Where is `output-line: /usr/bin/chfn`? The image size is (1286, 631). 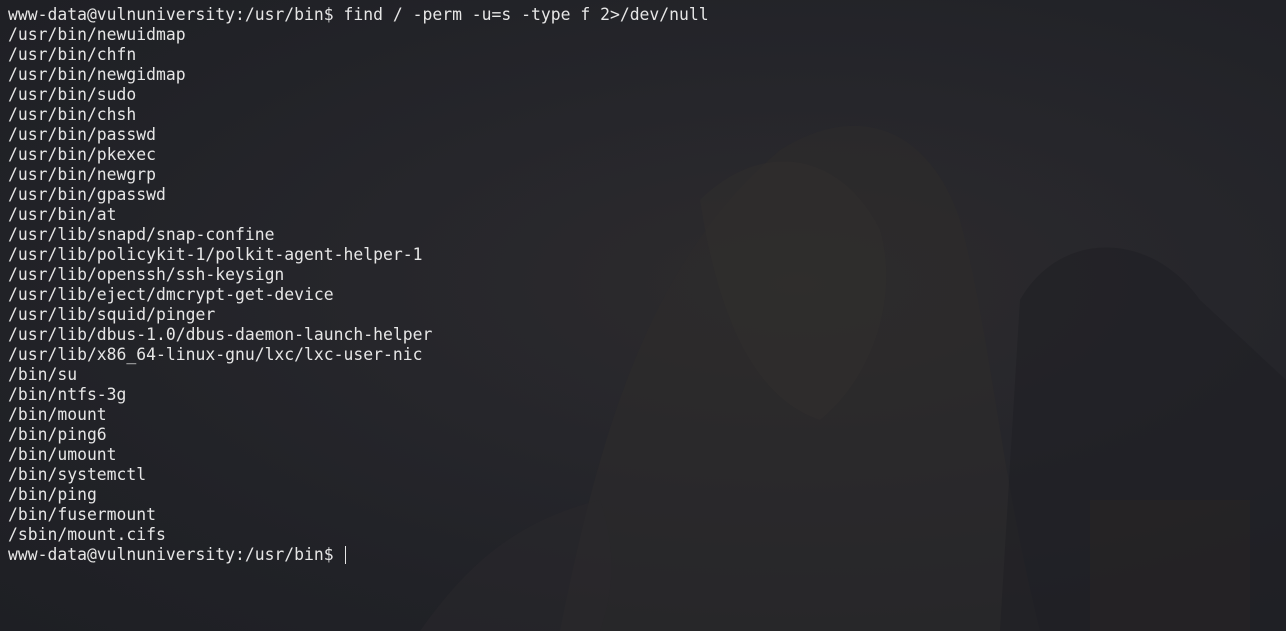
output-line: /usr/bin/chfn is located at coordinates (72, 54).